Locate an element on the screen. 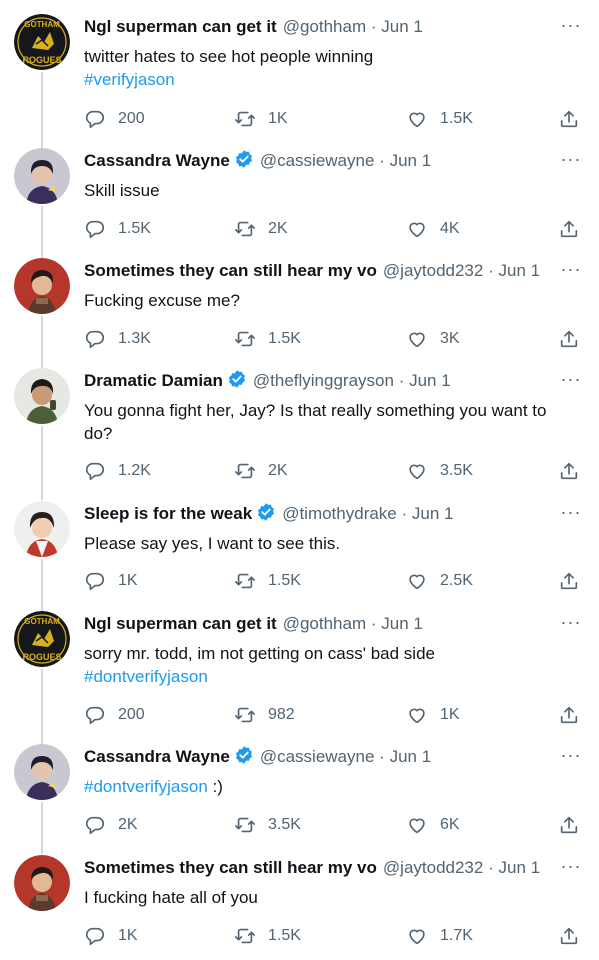  tweet-text: Please say yes, I want to see this. is located at coordinates (334, 543).